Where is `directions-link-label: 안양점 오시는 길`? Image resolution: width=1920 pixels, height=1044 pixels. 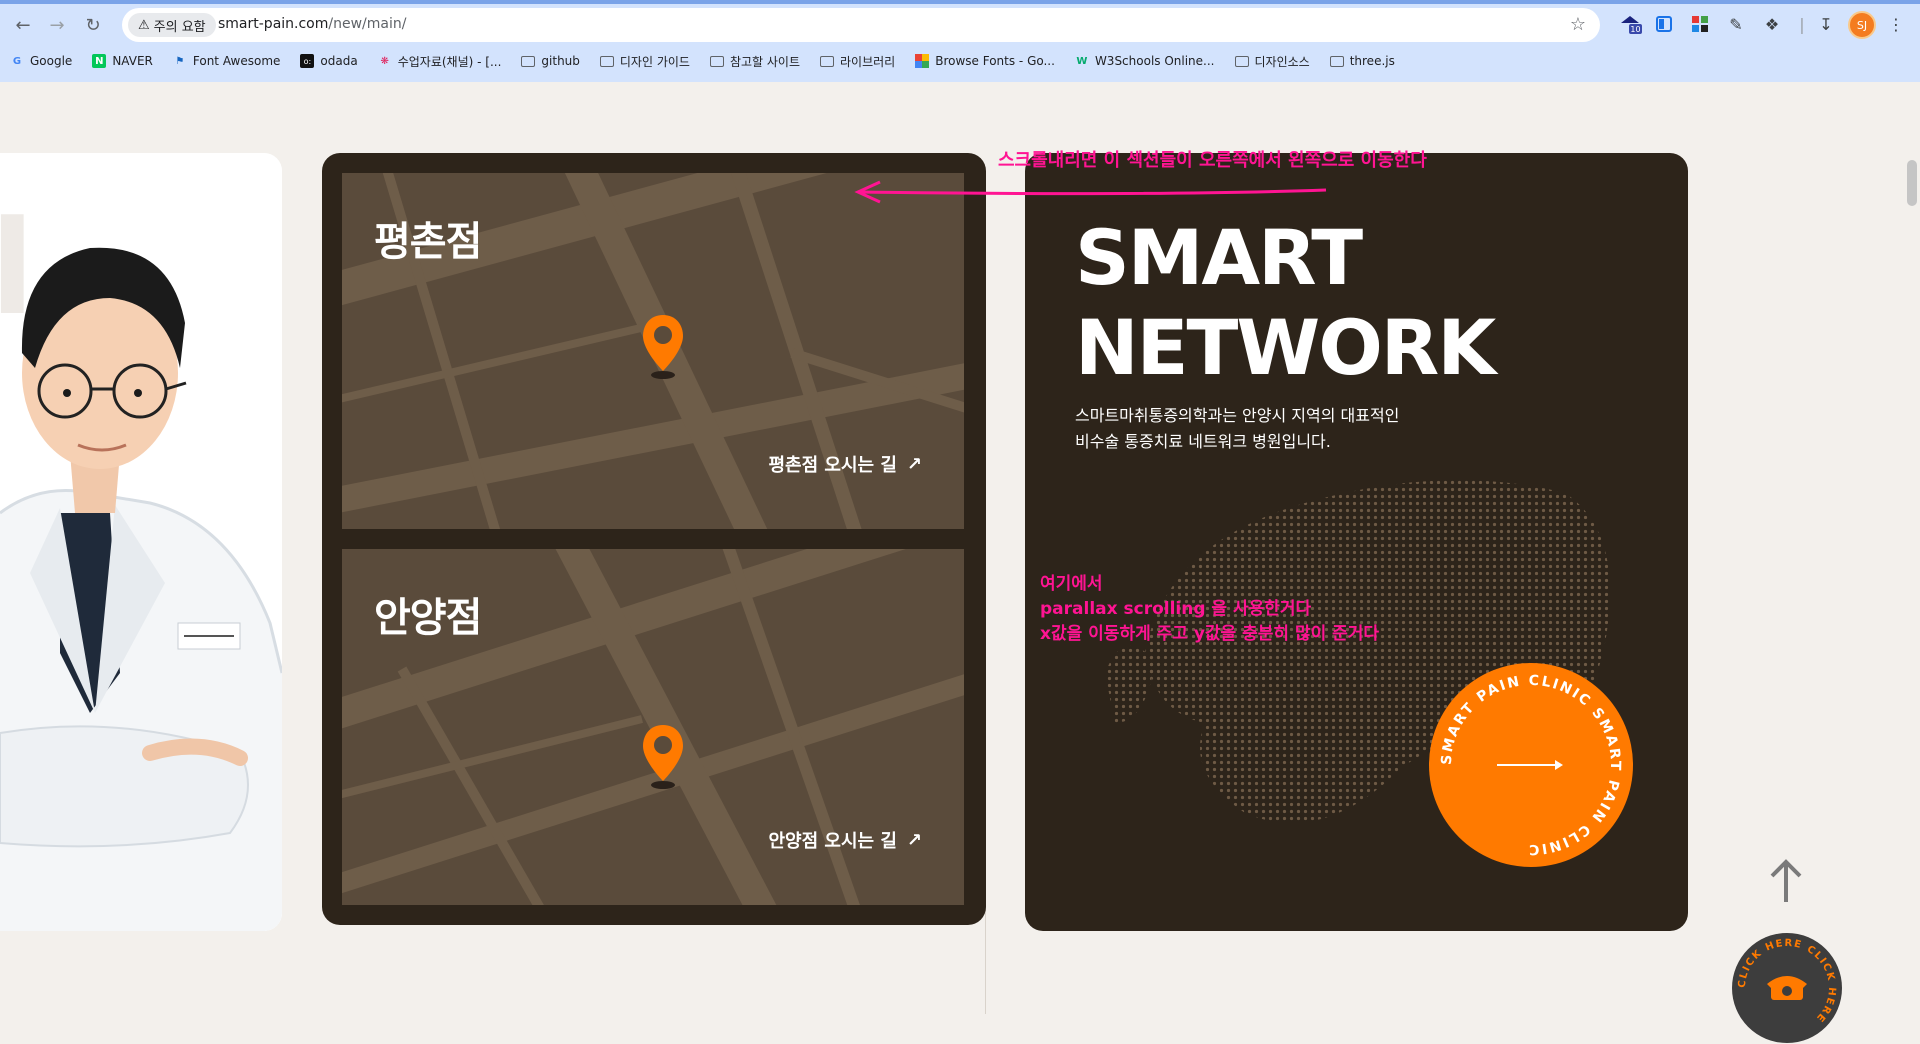
directions-link-label: 안양점 오시는 길 is located at coordinates (832, 841).